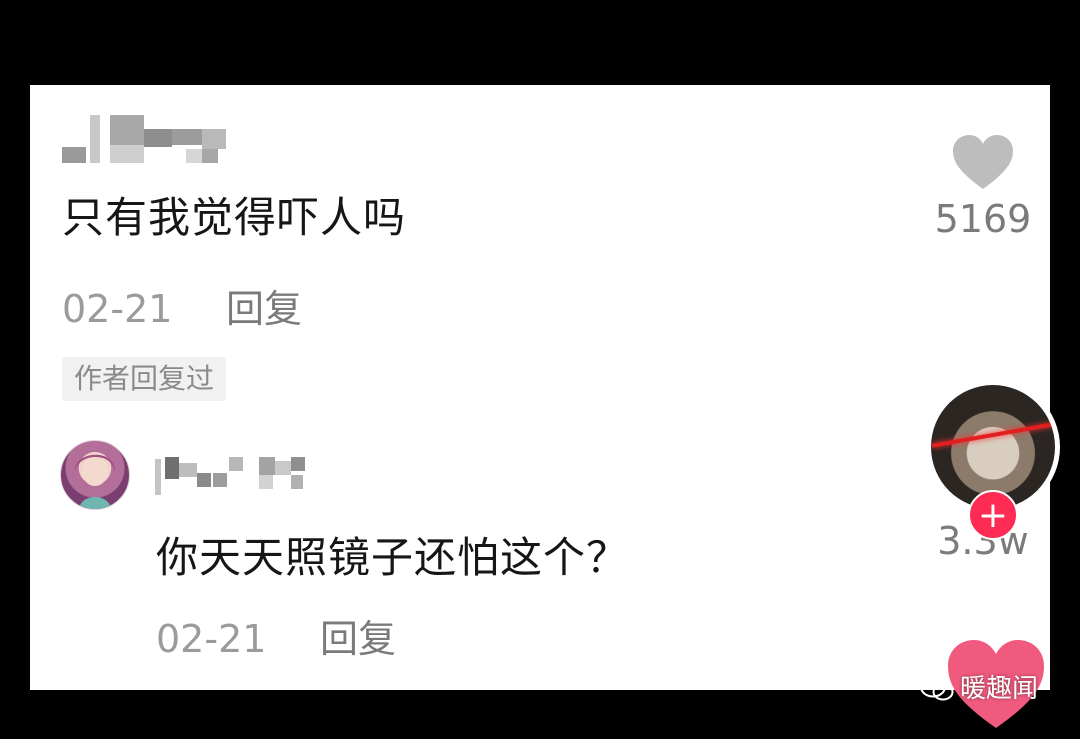  What do you see at coordinates (393, 557) in the screenshot?
I see `reply-text: 你天天照镜子还怕这个？` at bounding box center [393, 557].